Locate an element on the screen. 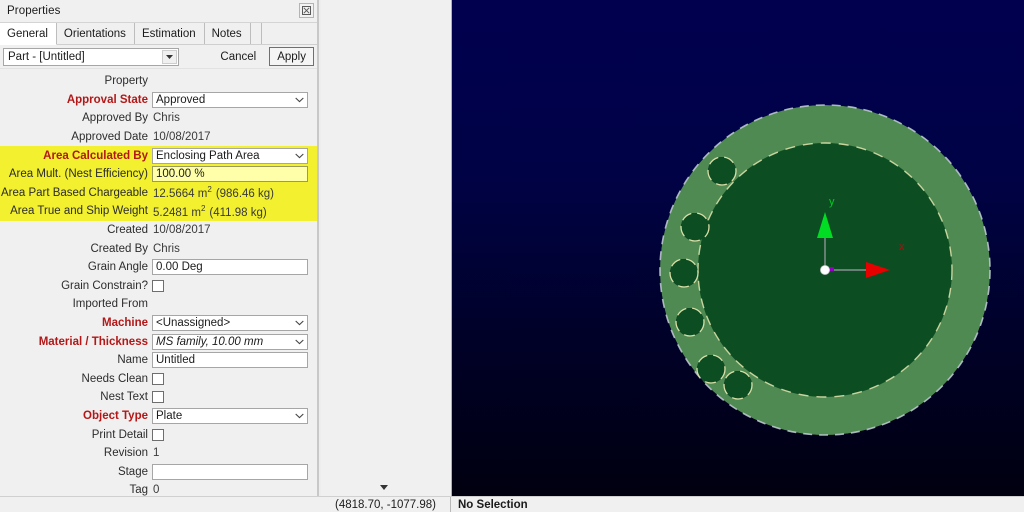 The image size is (1024, 512). area-weight: (986.46 kg) is located at coordinates (244, 194).